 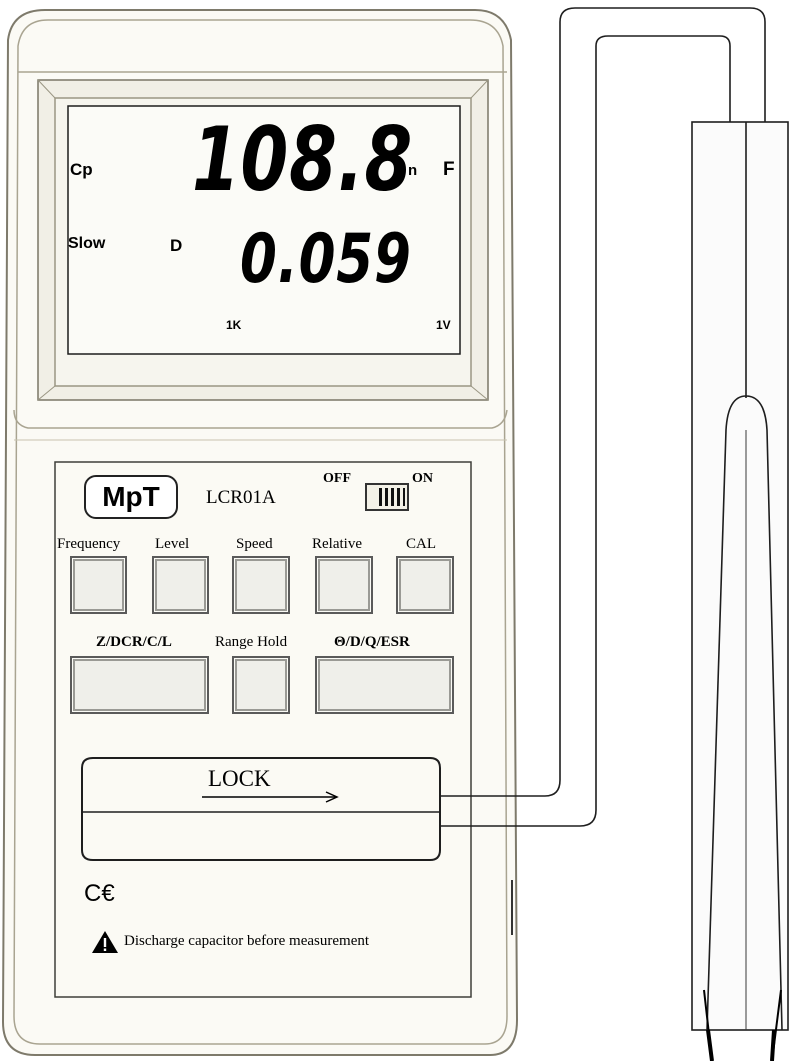 I want to click on mode-label: Cp, so click(x=81, y=169).